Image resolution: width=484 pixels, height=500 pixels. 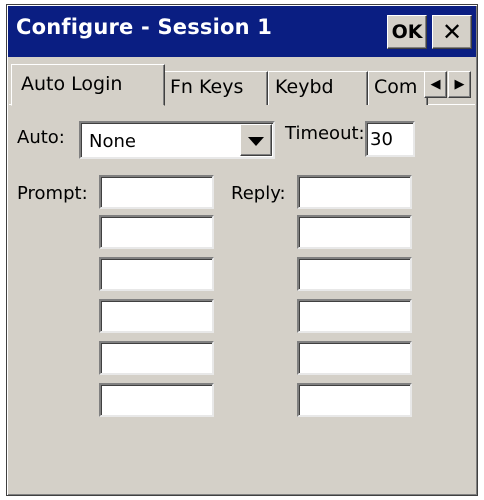 I want to click on reply-label: Reply:, so click(x=258, y=193).